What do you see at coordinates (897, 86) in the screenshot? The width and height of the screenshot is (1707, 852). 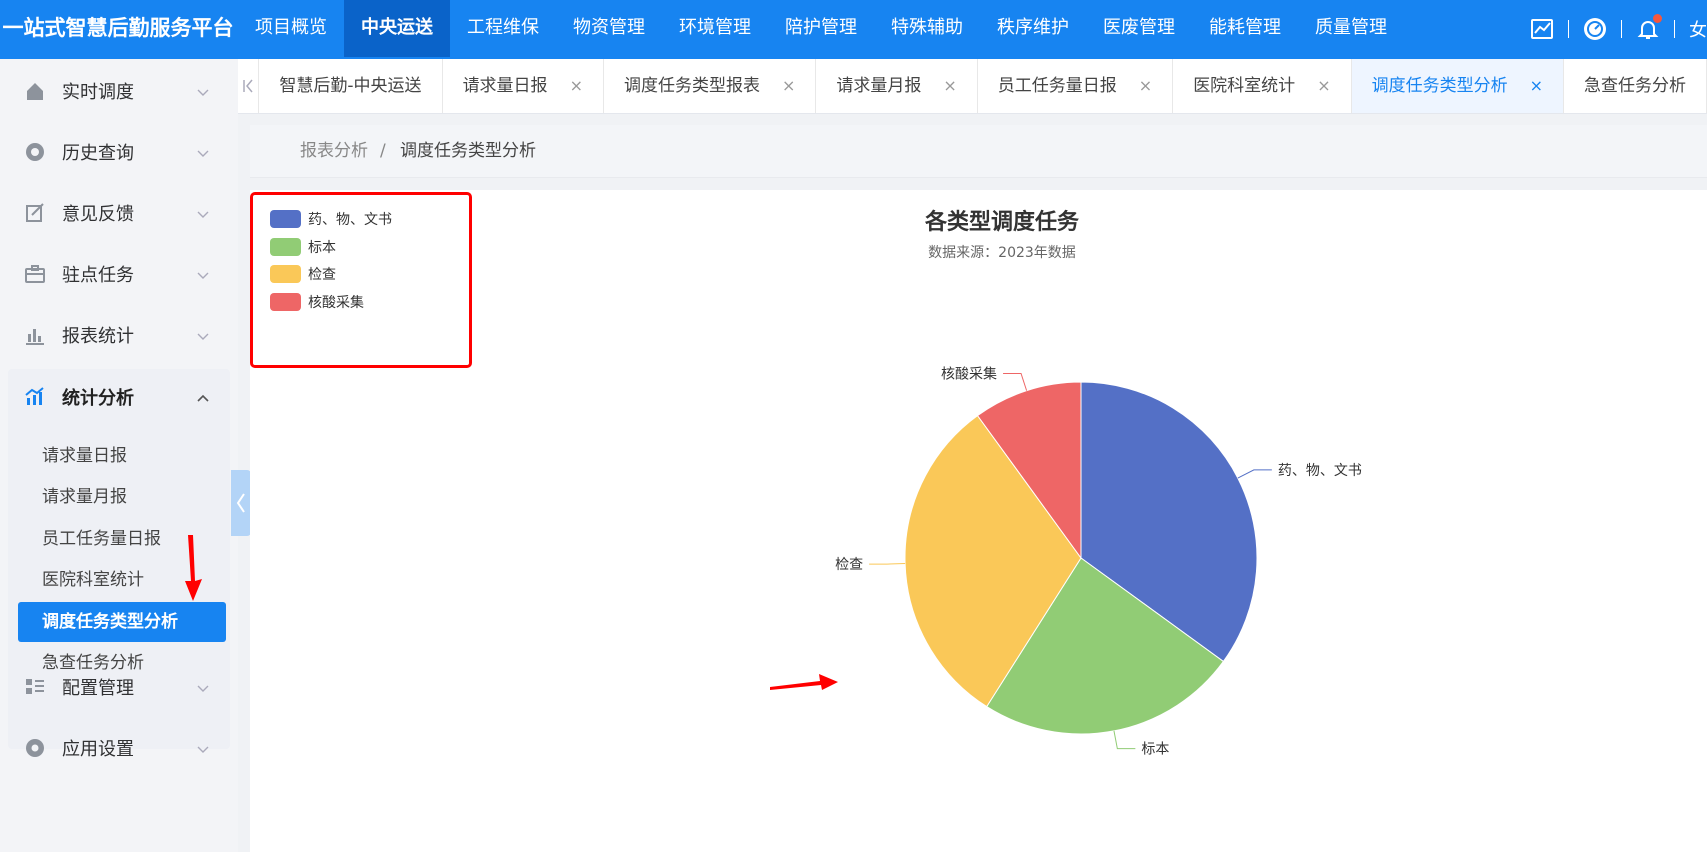 I see `tab: 请求量月报 ×` at bounding box center [897, 86].